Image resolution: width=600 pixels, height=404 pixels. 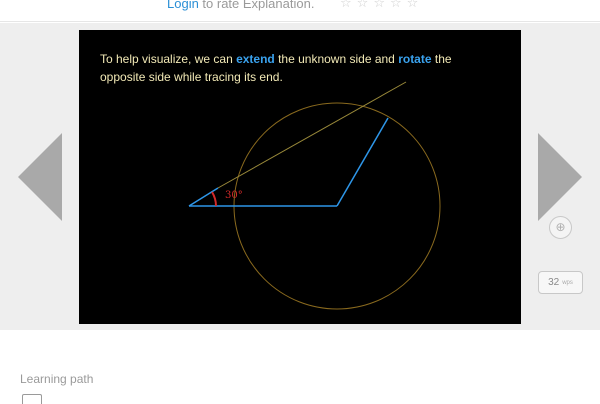 What do you see at coordinates (560, 177) in the screenshot?
I see `next-arrow-icon` at bounding box center [560, 177].